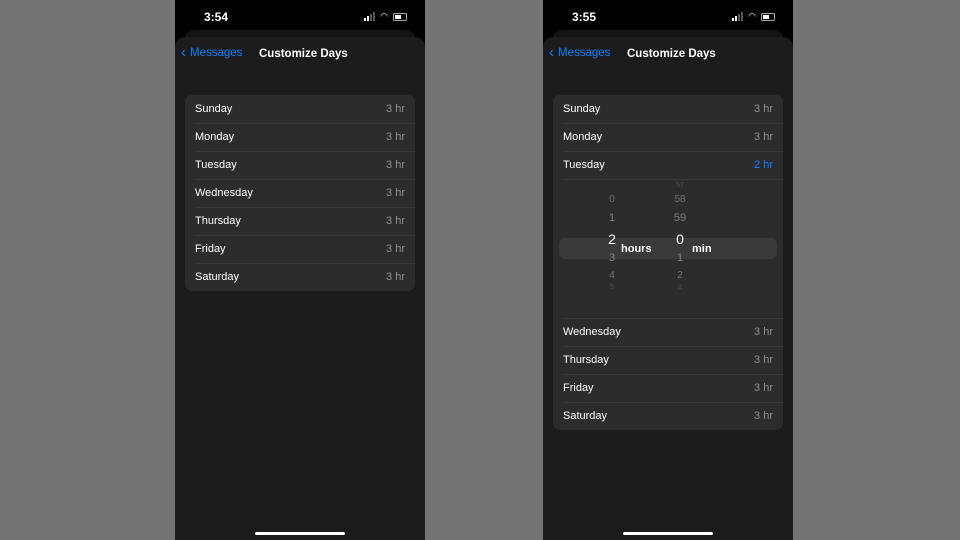 The height and width of the screenshot is (540, 960). Describe the element at coordinates (763, 165) in the screenshot. I see `day-limit-value: 2 hr` at that location.